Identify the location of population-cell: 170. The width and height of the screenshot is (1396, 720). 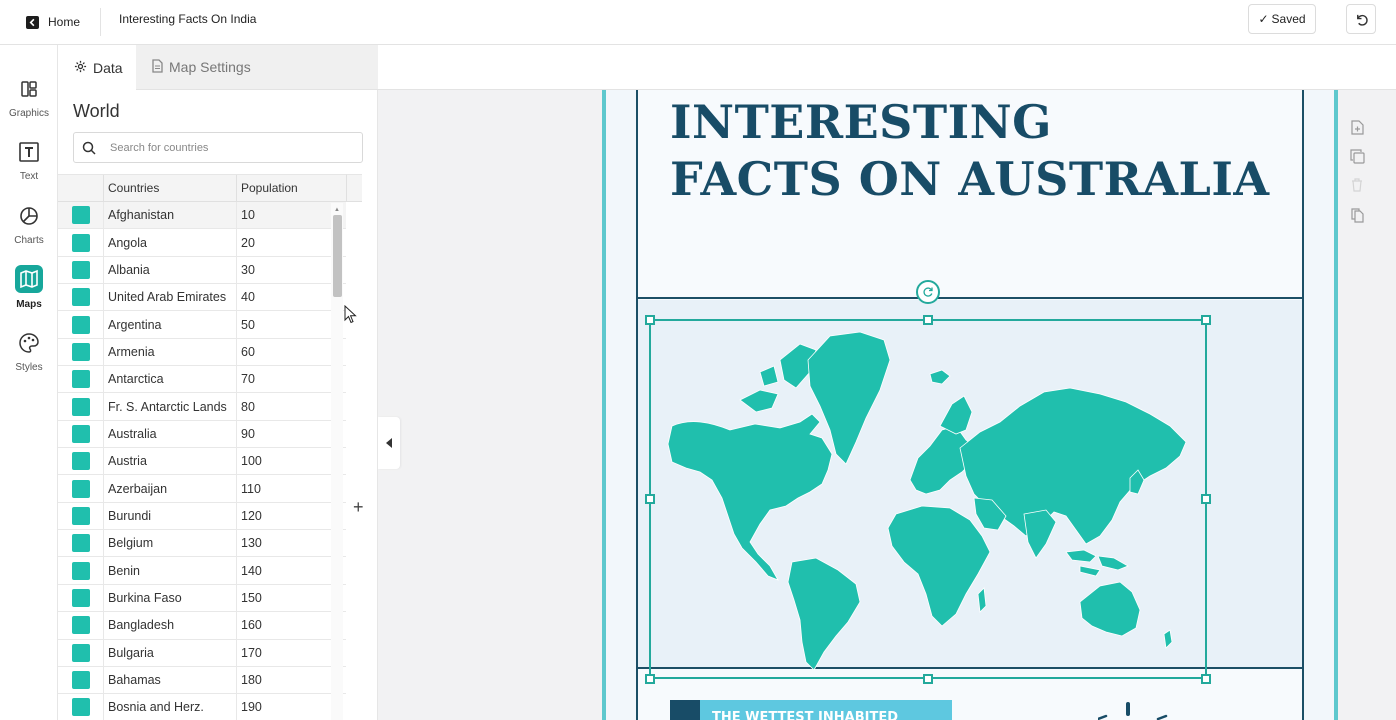
(291, 653).